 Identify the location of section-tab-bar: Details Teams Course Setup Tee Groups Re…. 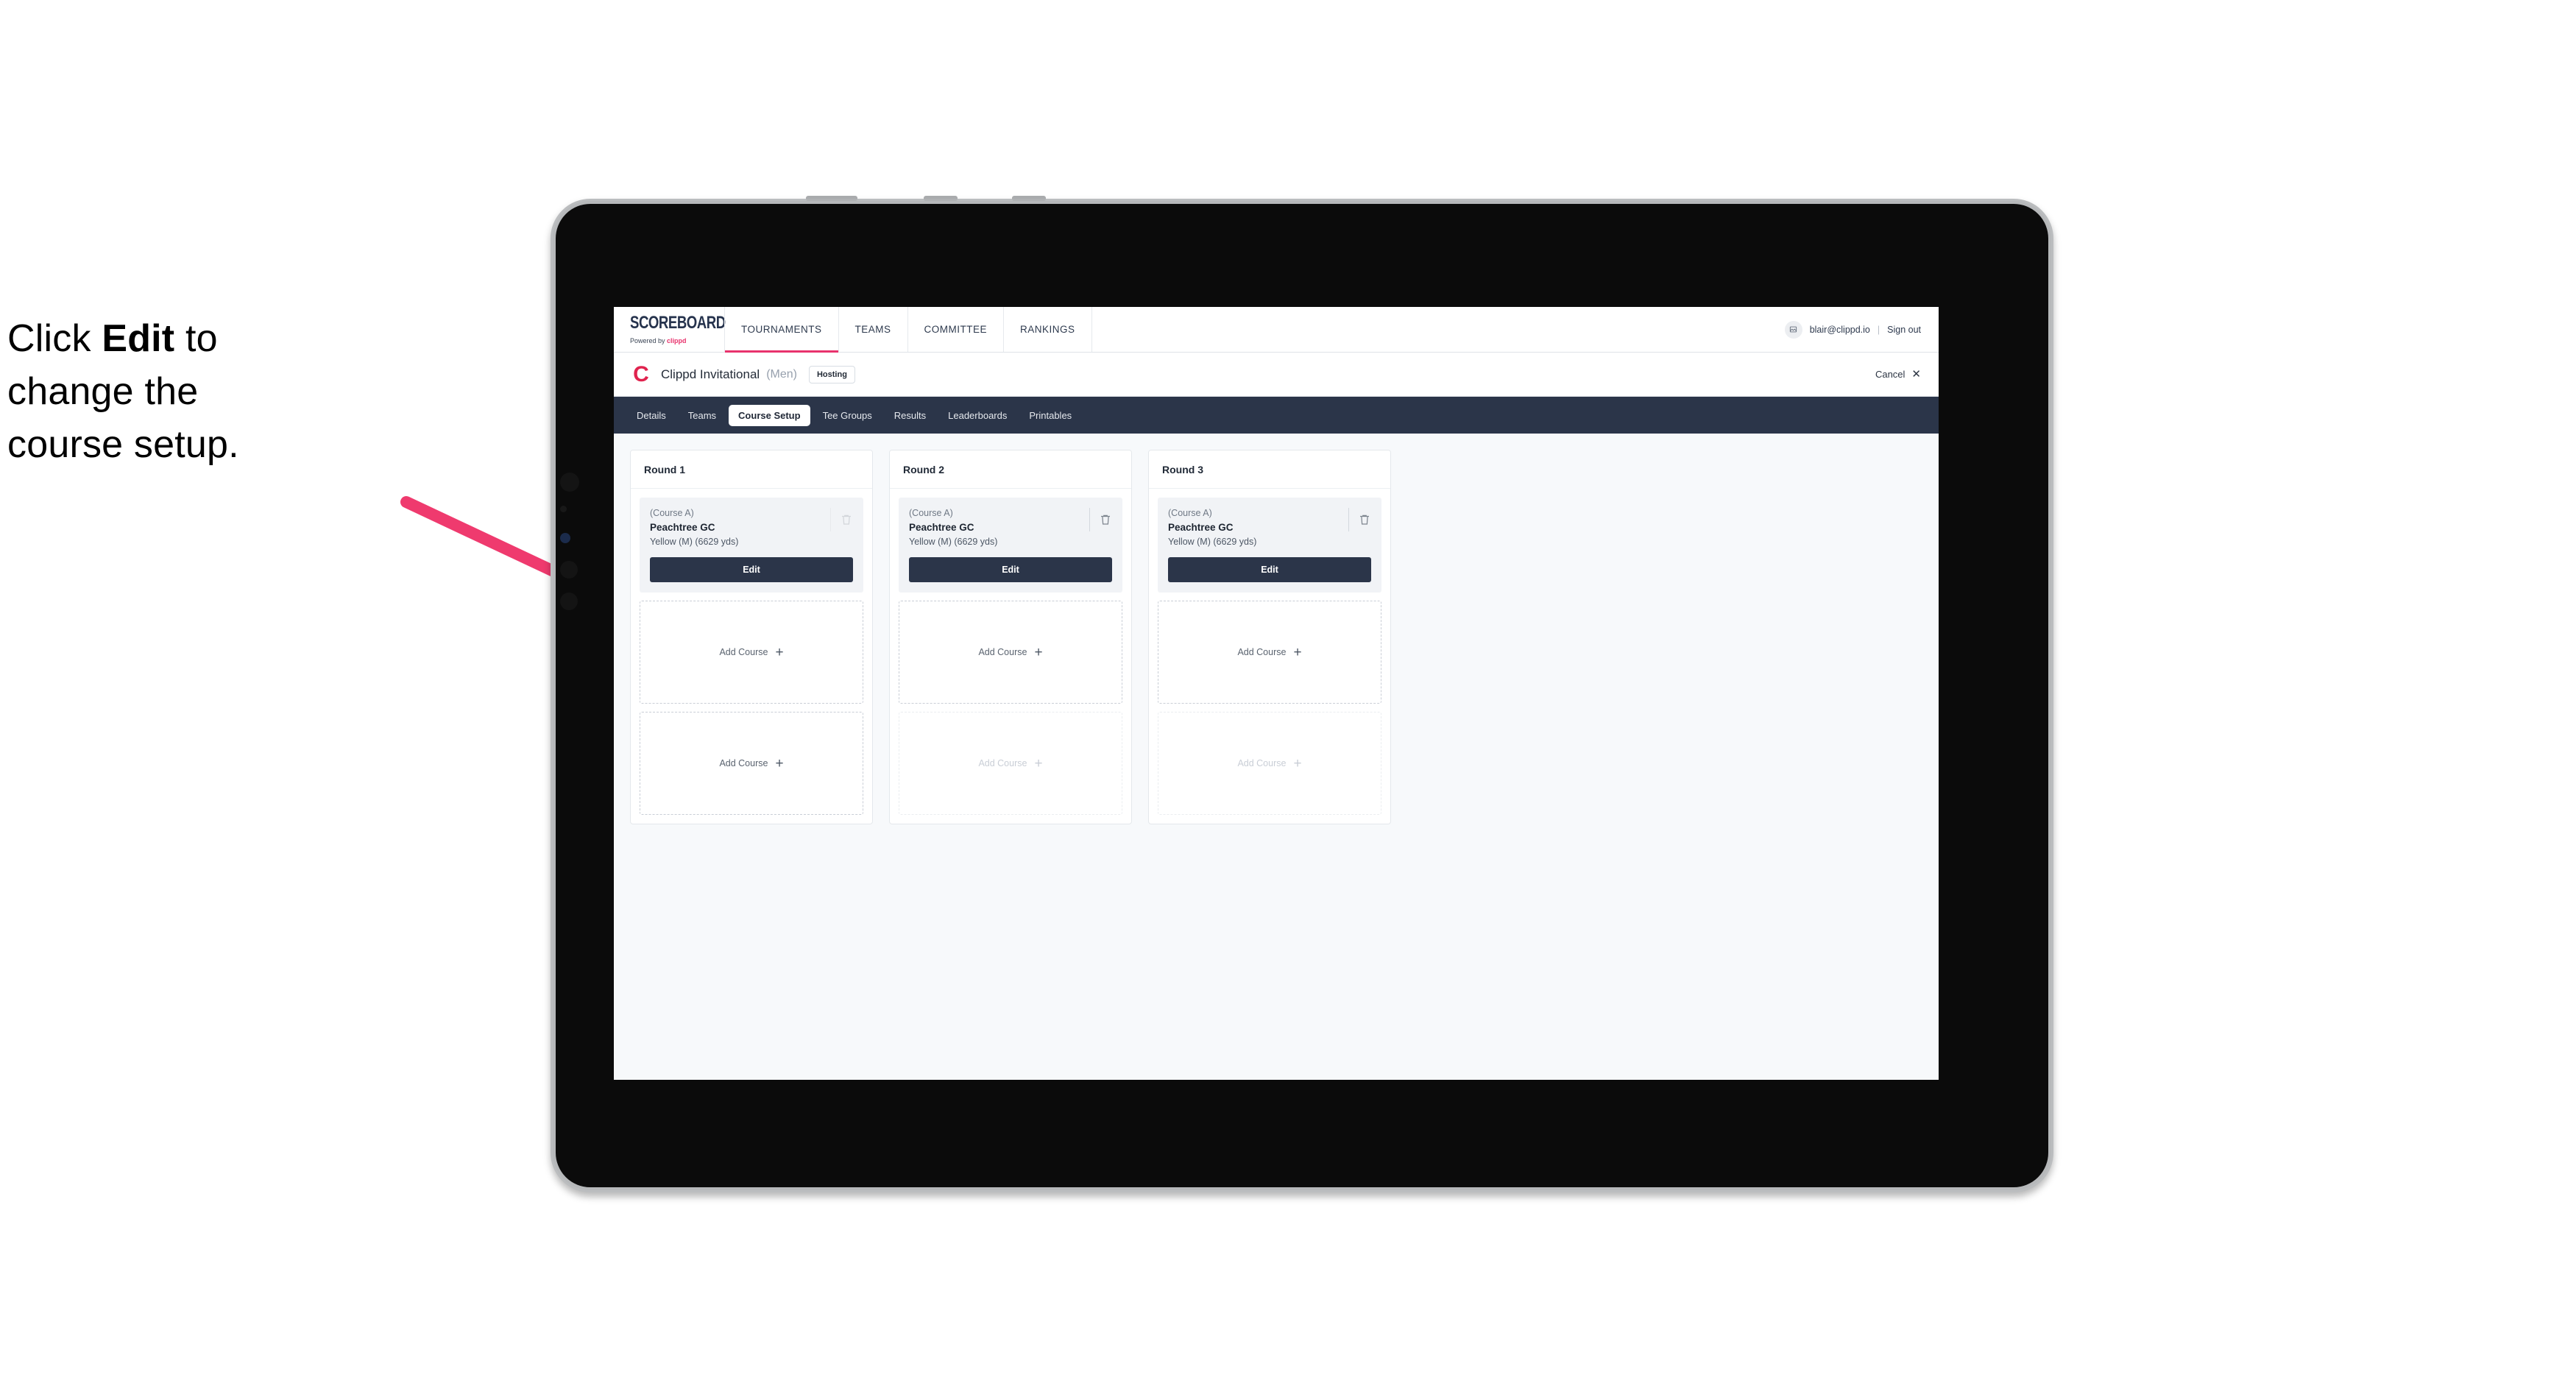
(1276, 415).